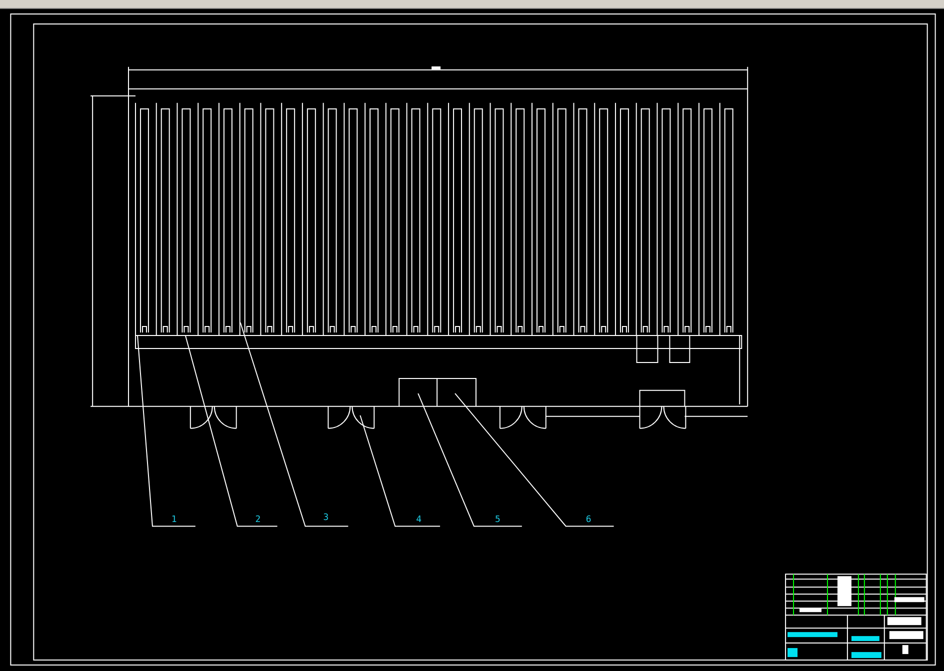 Image resolution: width=944 pixels, height=671 pixels. What do you see at coordinates (419, 520) in the screenshot?
I see `callout-number: 4` at bounding box center [419, 520].